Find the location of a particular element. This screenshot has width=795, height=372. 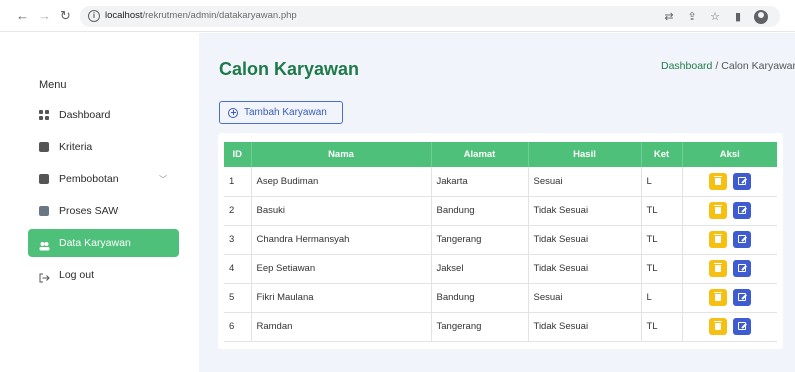

sidebar-item-kriteria: Kriteria is located at coordinates (103, 147).